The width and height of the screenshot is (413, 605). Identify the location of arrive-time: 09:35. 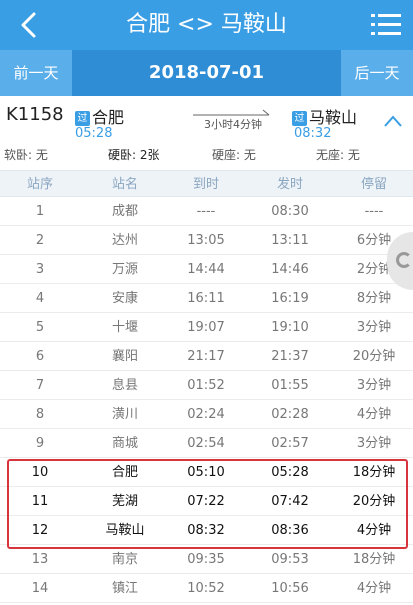
(206, 559).